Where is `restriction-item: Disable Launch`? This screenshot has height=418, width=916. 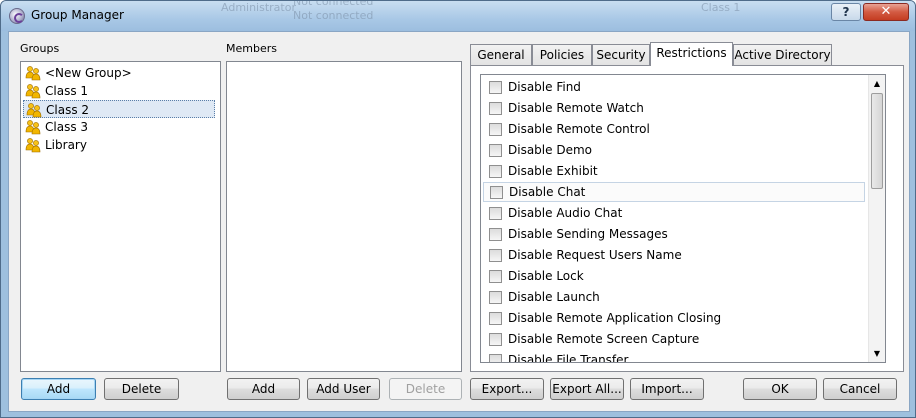 restriction-item: Disable Launch is located at coordinates (674, 297).